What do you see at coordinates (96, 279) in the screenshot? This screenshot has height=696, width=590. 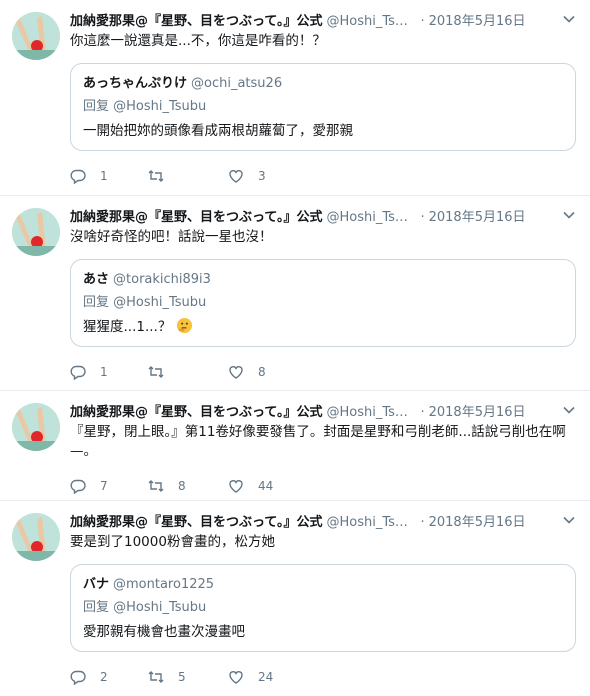 I see `quoted-author-name: あさ` at bounding box center [96, 279].